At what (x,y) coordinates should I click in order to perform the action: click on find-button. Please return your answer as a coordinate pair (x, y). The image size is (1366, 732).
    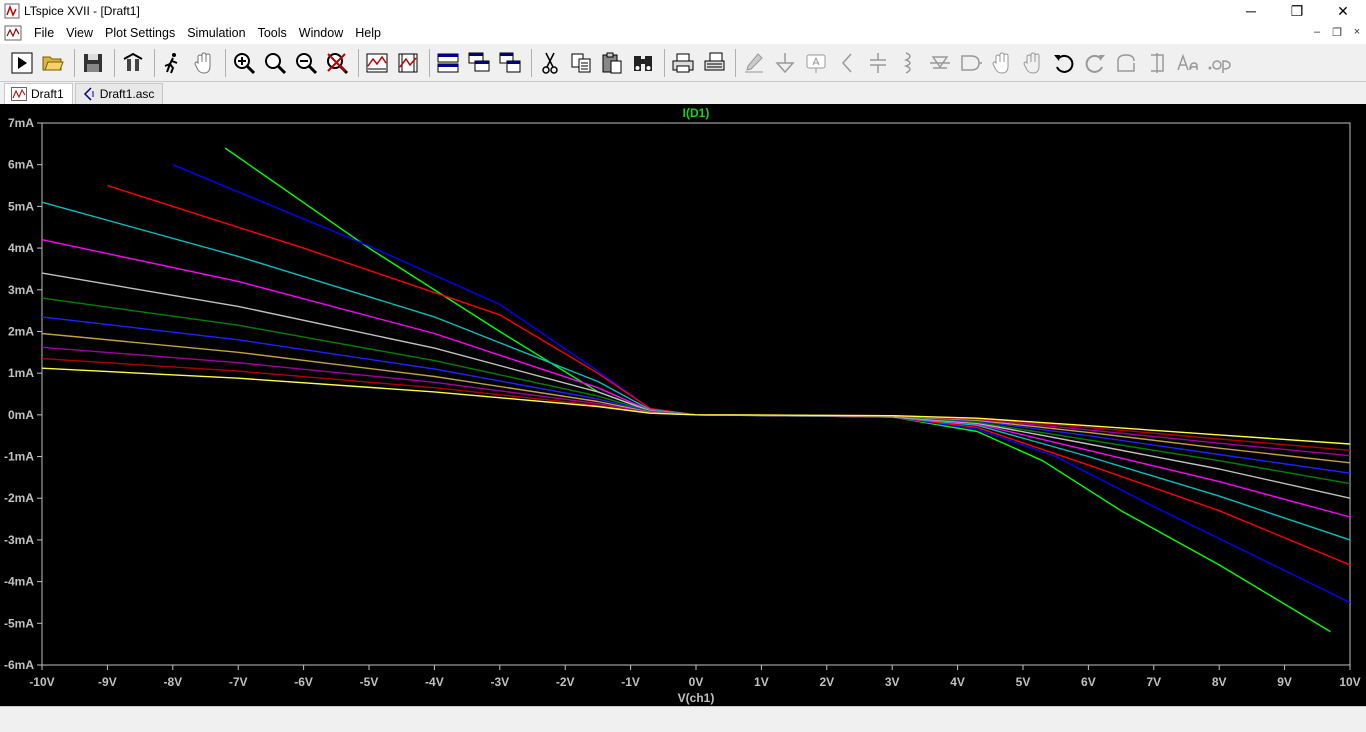
    Looking at the image, I should click on (643, 63).